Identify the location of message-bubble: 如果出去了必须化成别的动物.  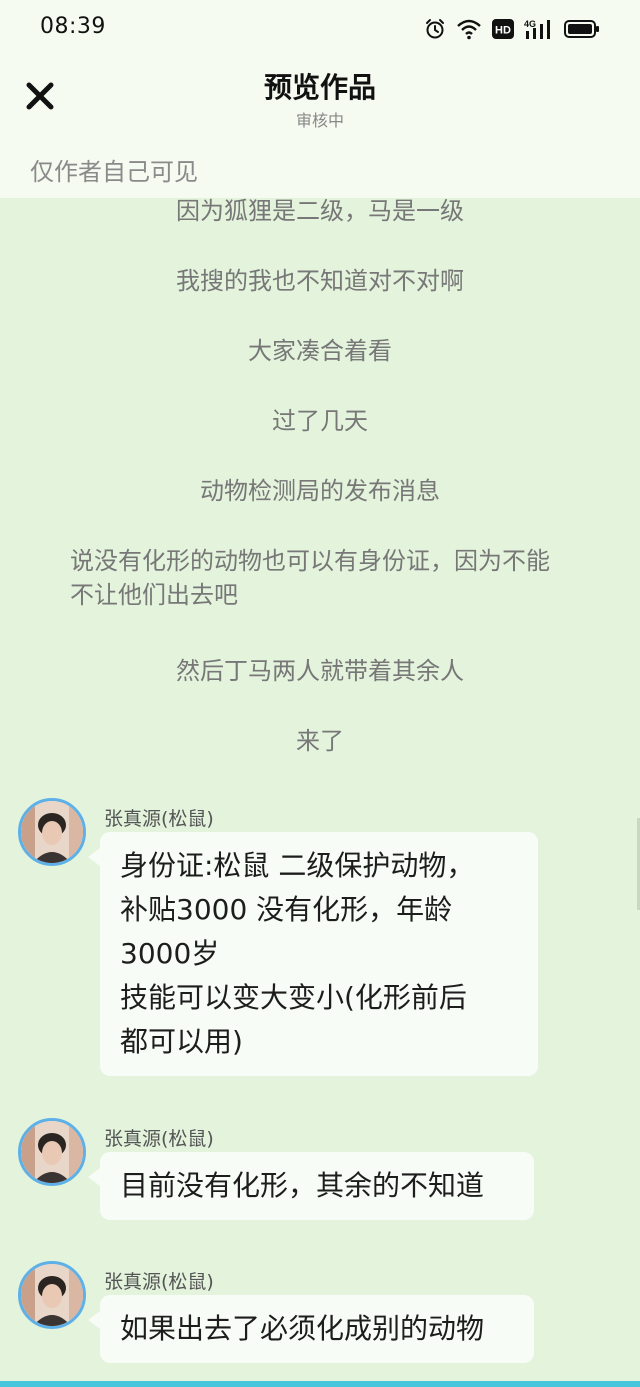
(311, 1329).